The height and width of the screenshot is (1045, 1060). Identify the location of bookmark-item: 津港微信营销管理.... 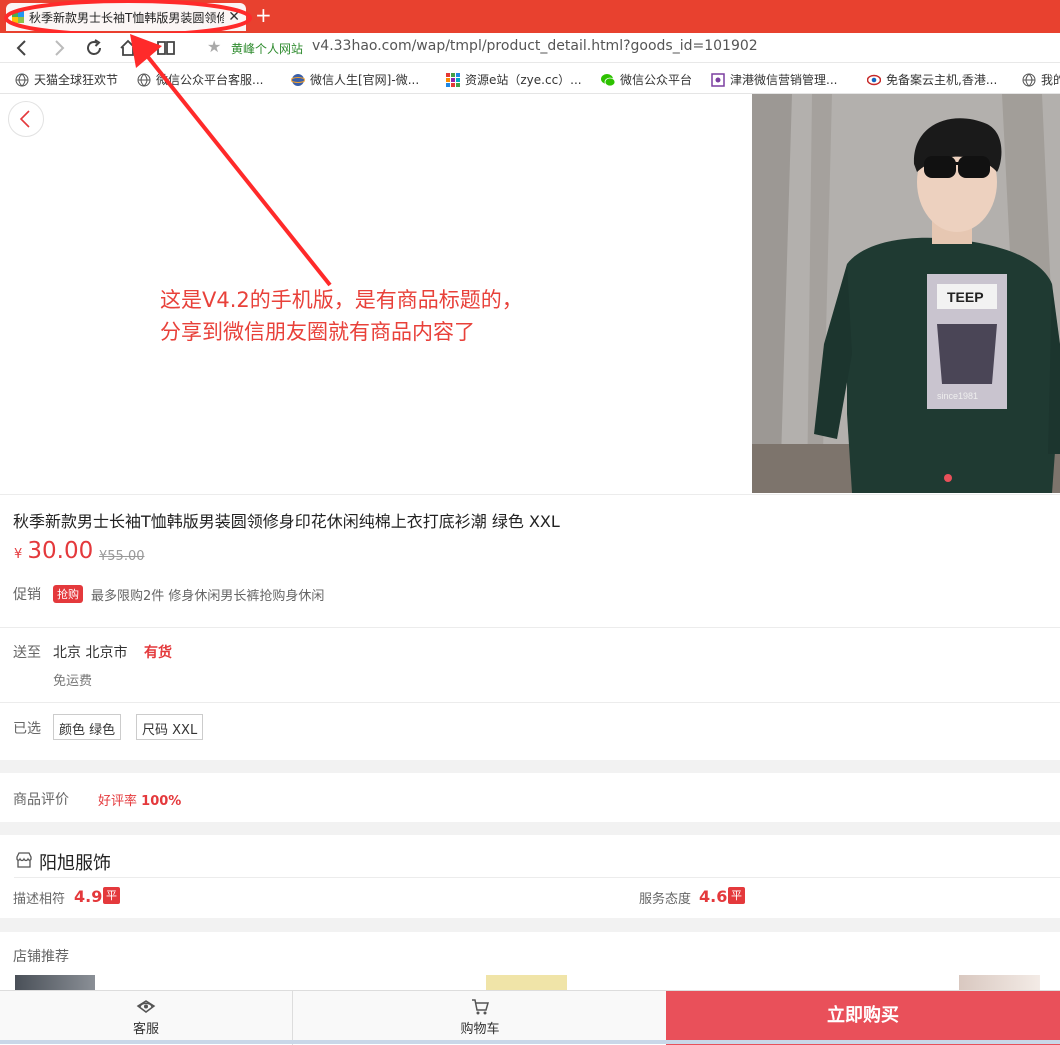
(774, 79).